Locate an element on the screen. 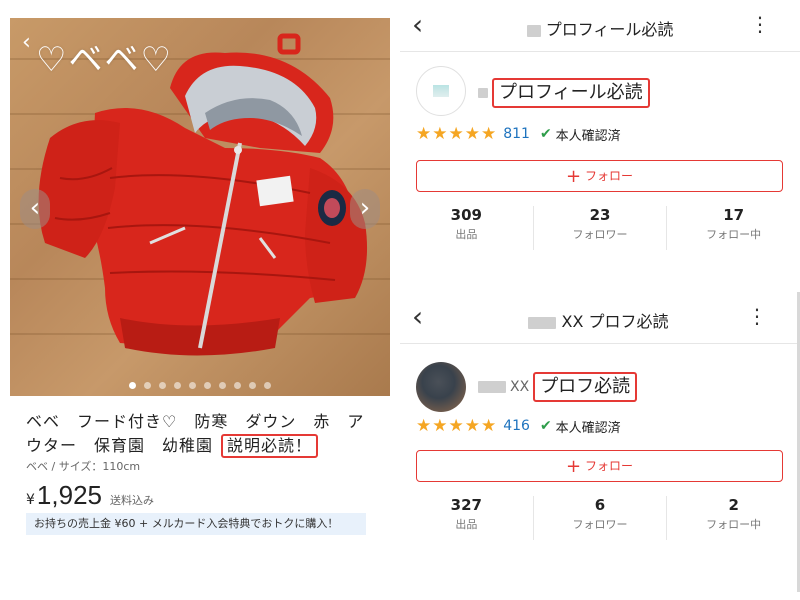 Image resolution: width=800 pixels, height=600 pixels. profile-stats: 309 出品 23 フォロワー 17 フォロー中 is located at coordinates (600, 228).